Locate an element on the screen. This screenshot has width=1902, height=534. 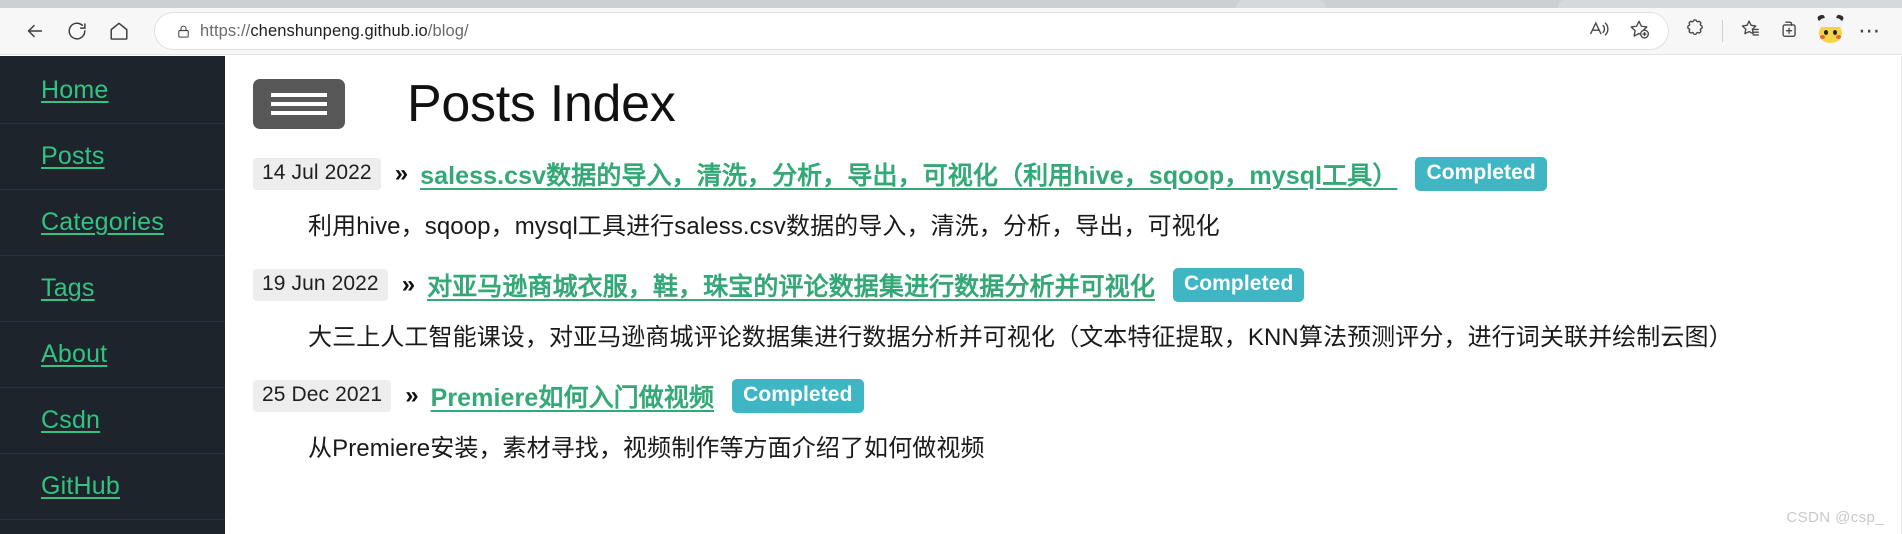
collections-button is located at coordinates (1790, 31).